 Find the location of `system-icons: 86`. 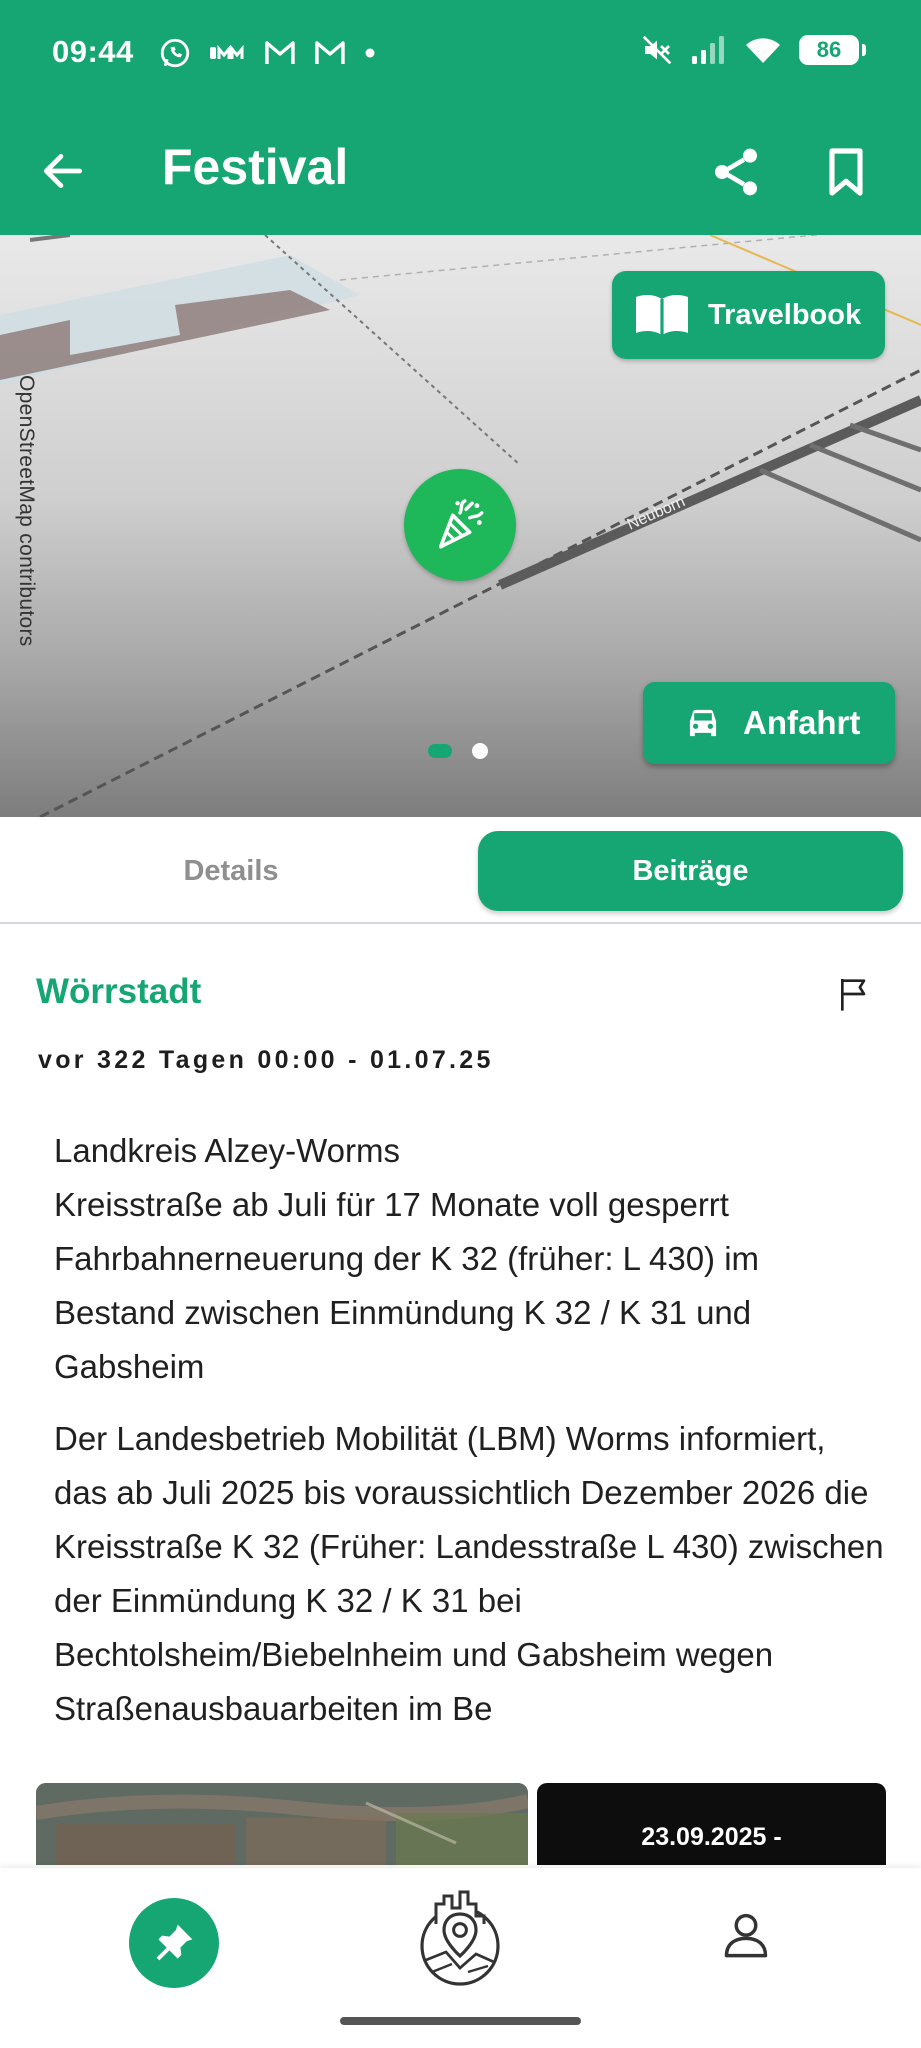

system-icons: 86 is located at coordinates (753, 50).